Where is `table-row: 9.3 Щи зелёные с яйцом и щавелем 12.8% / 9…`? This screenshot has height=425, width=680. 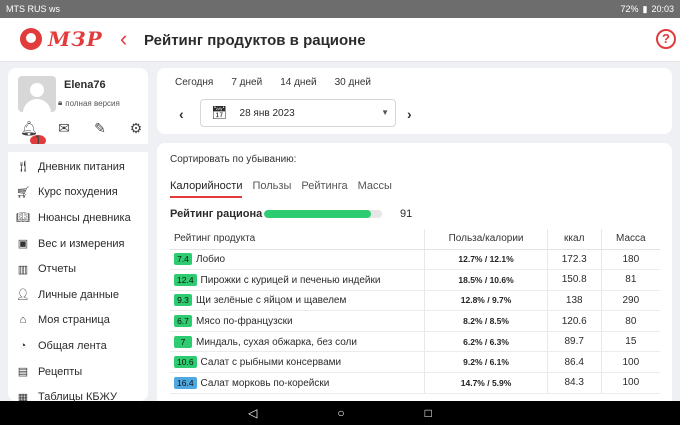
table-row: 9.3 Щи зелёные с яйцом и щавелем 12.8% / 9… is located at coordinates (415, 301).